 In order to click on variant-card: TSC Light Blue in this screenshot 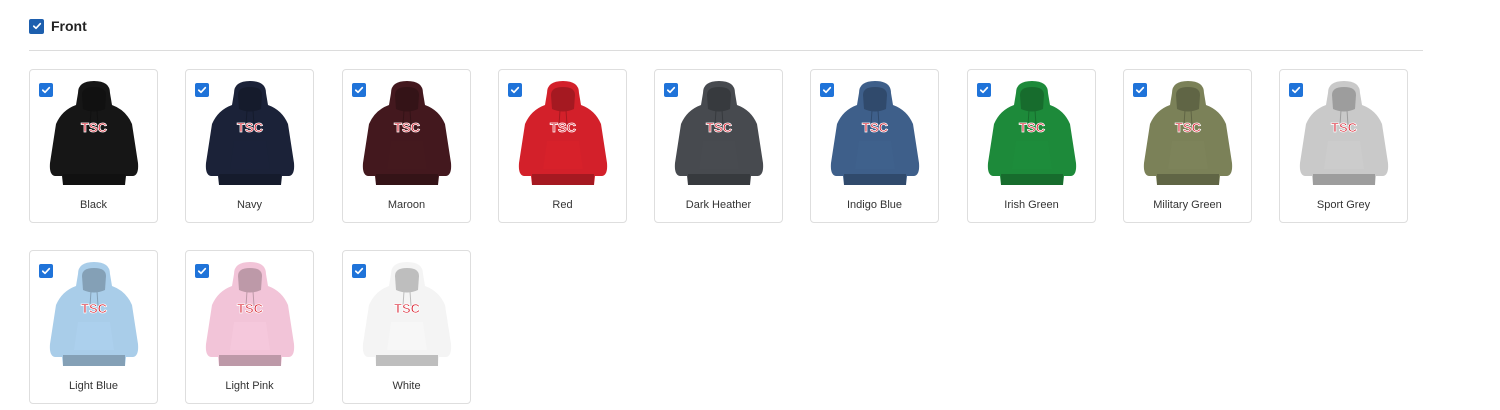, I will do `click(93, 327)`.